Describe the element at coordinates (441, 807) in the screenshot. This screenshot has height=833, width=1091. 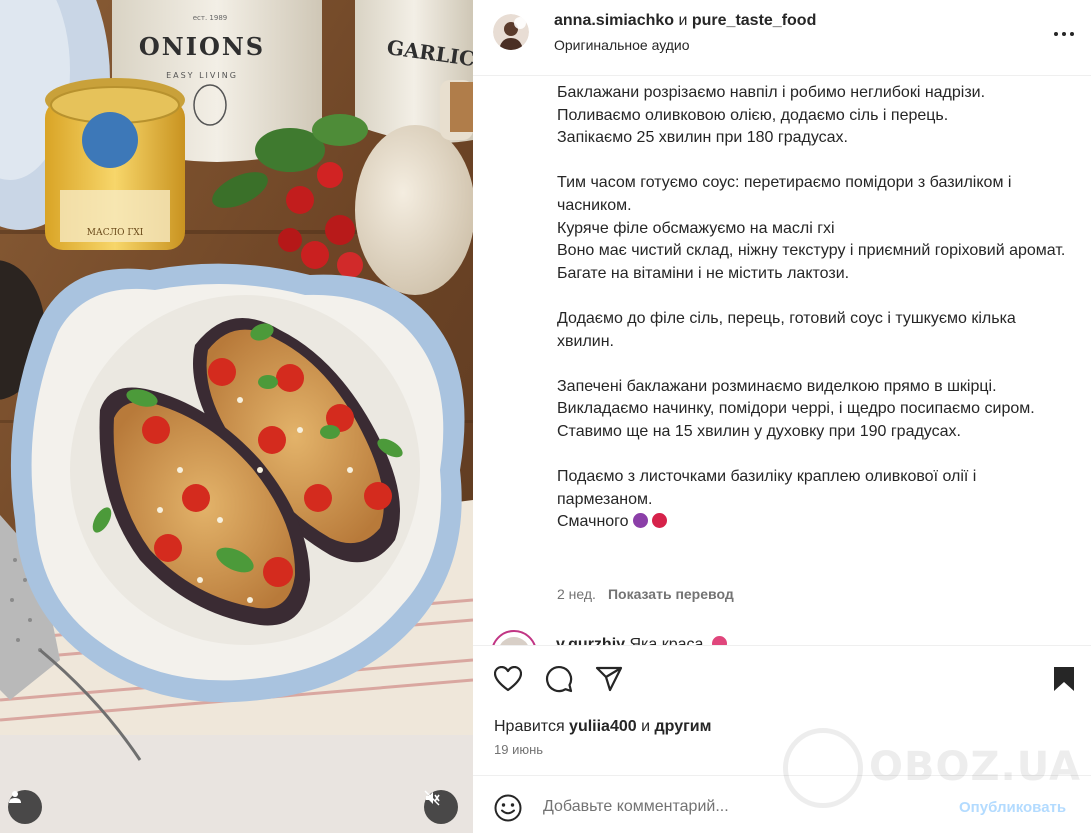
I see `mute-button` at that location.